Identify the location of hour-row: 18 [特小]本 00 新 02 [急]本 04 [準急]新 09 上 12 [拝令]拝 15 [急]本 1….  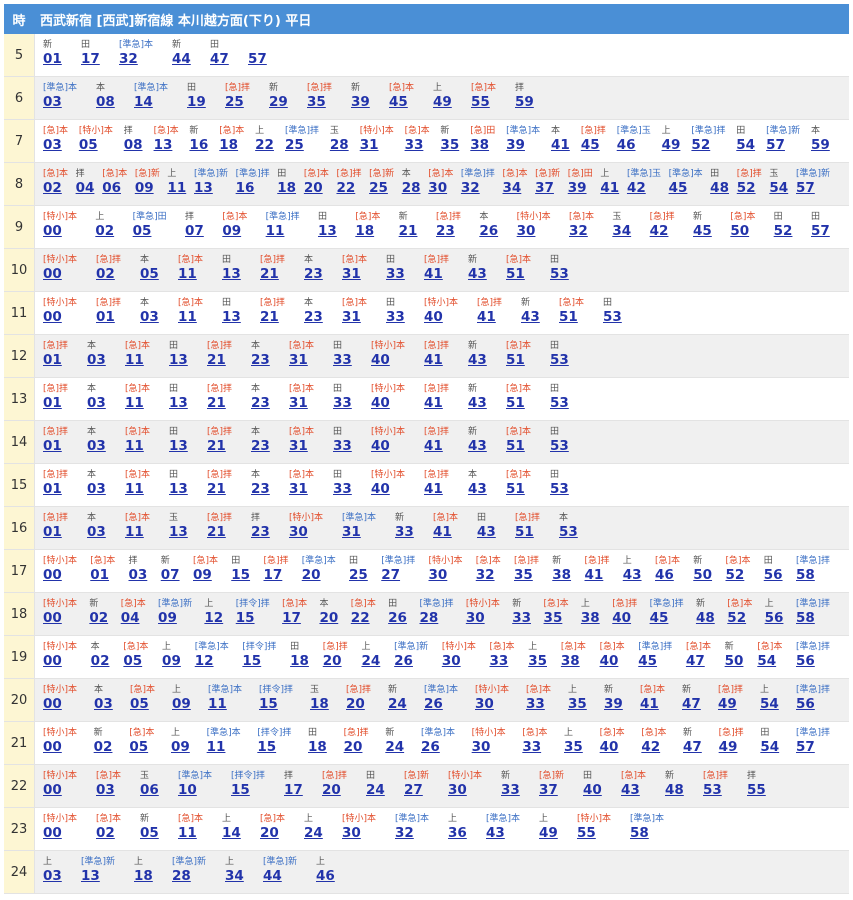
(426, 614).